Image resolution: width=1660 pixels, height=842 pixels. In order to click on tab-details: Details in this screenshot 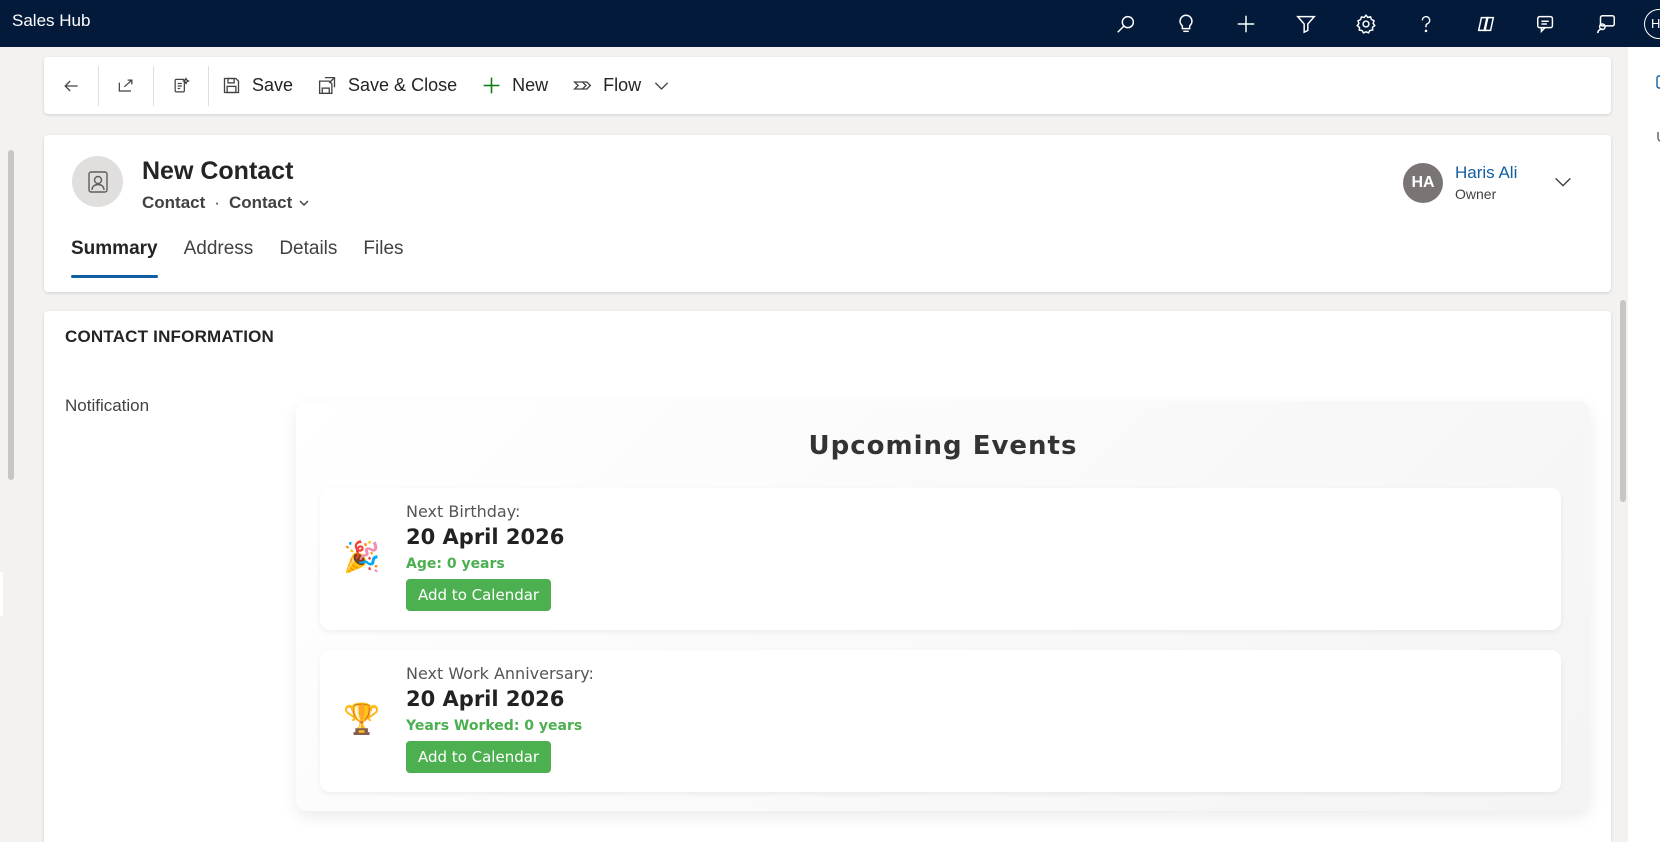, I will do `click(308, 255)`.